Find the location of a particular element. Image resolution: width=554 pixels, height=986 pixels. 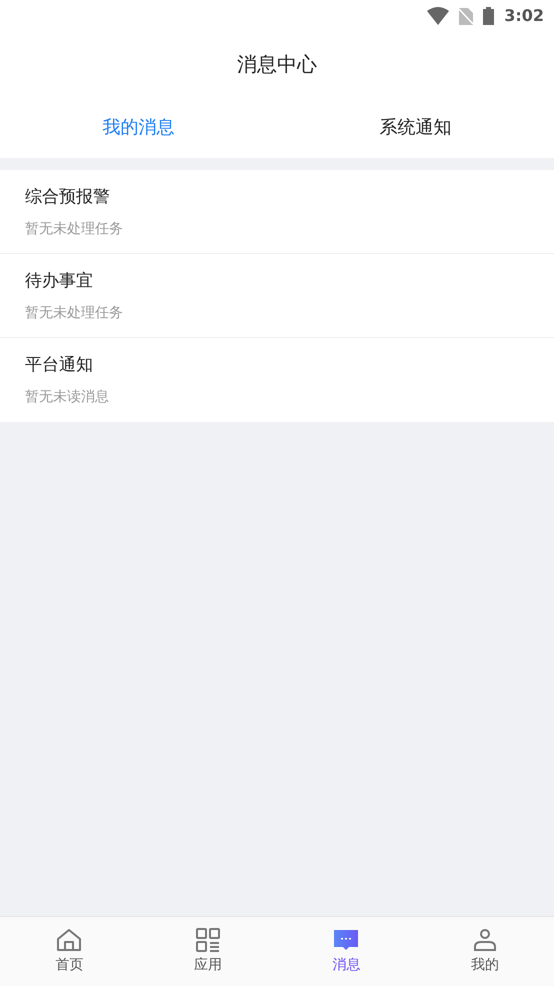

nav-tab: 应用 is located at coordinates (207, 951).